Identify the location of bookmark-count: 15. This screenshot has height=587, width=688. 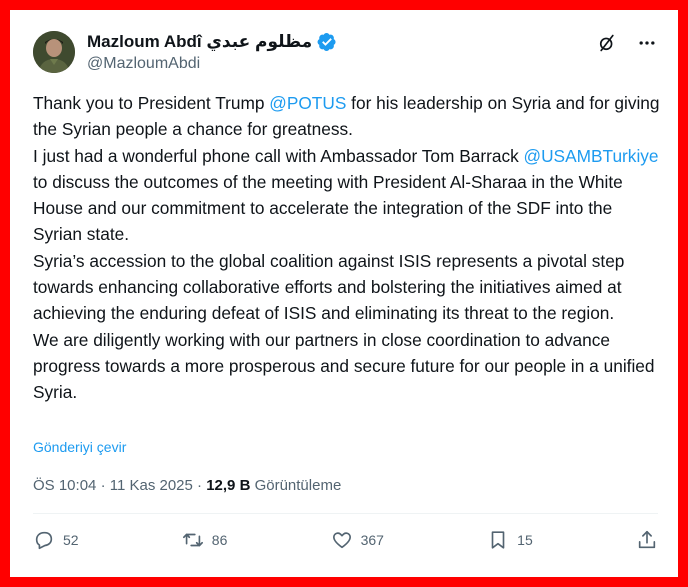
(525, 540).